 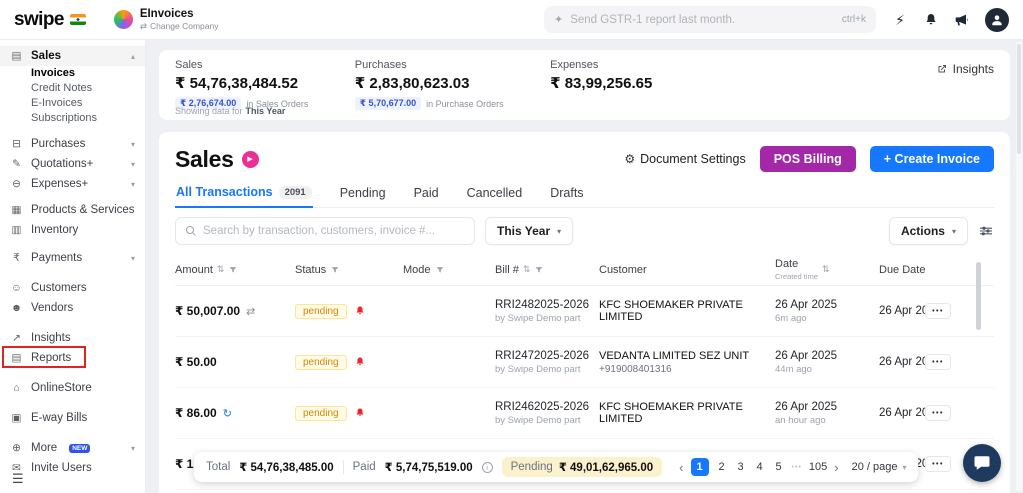 I want to click on change-company-link: ⇄ Change Company, so click(x=179, y=26).